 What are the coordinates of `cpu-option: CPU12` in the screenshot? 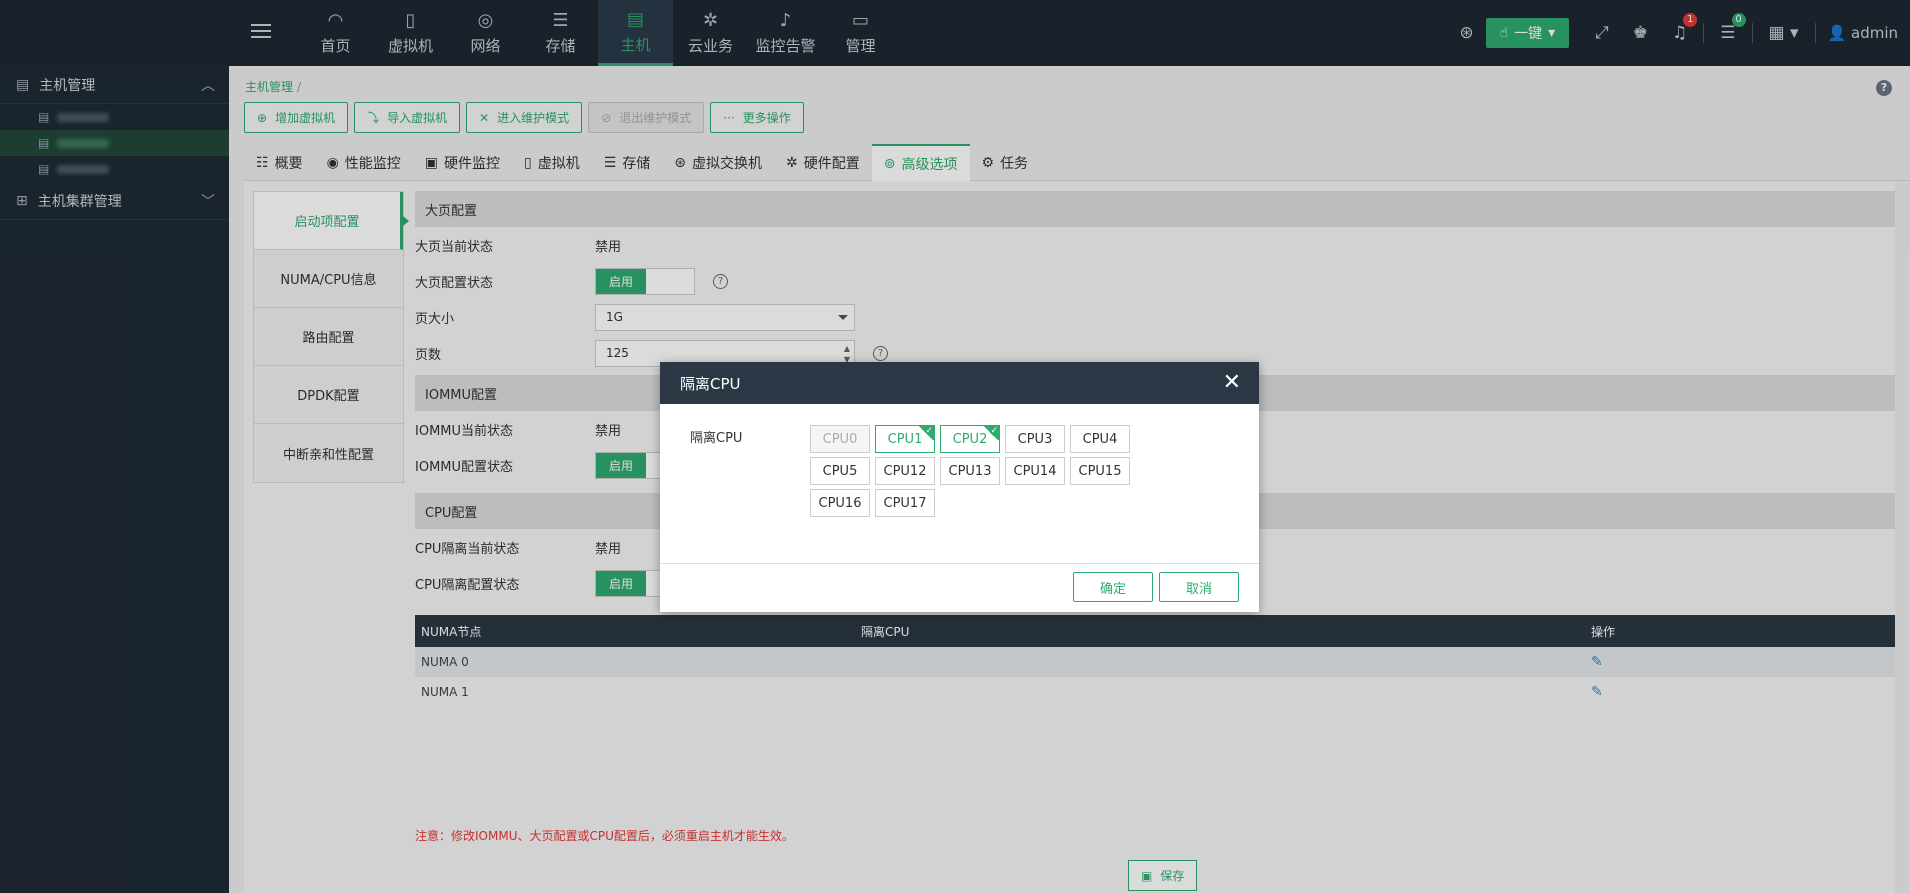 It's located at (905, 471).